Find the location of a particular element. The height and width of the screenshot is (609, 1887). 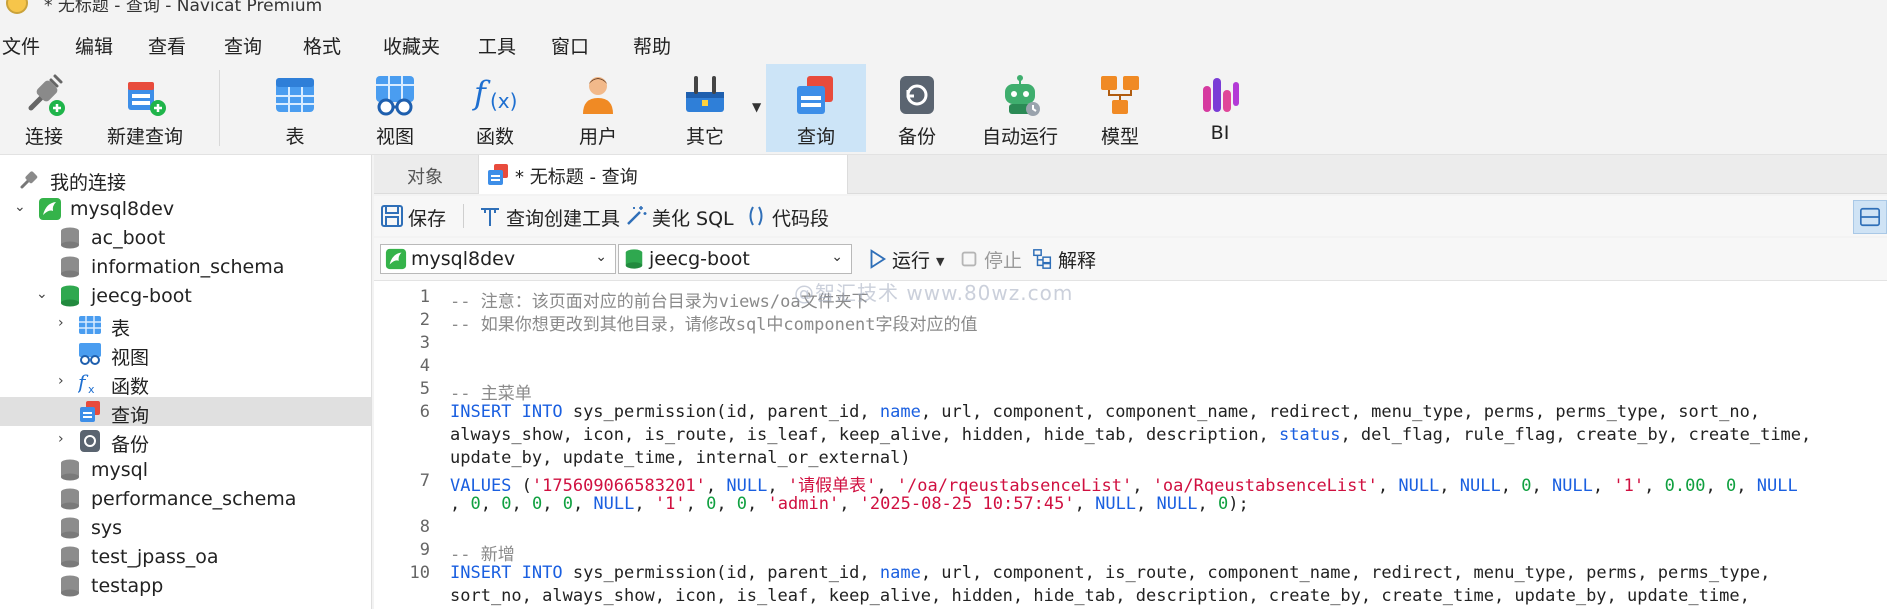

tree-root-my-connections: 我的连接 is located at coordinates (185, 179).